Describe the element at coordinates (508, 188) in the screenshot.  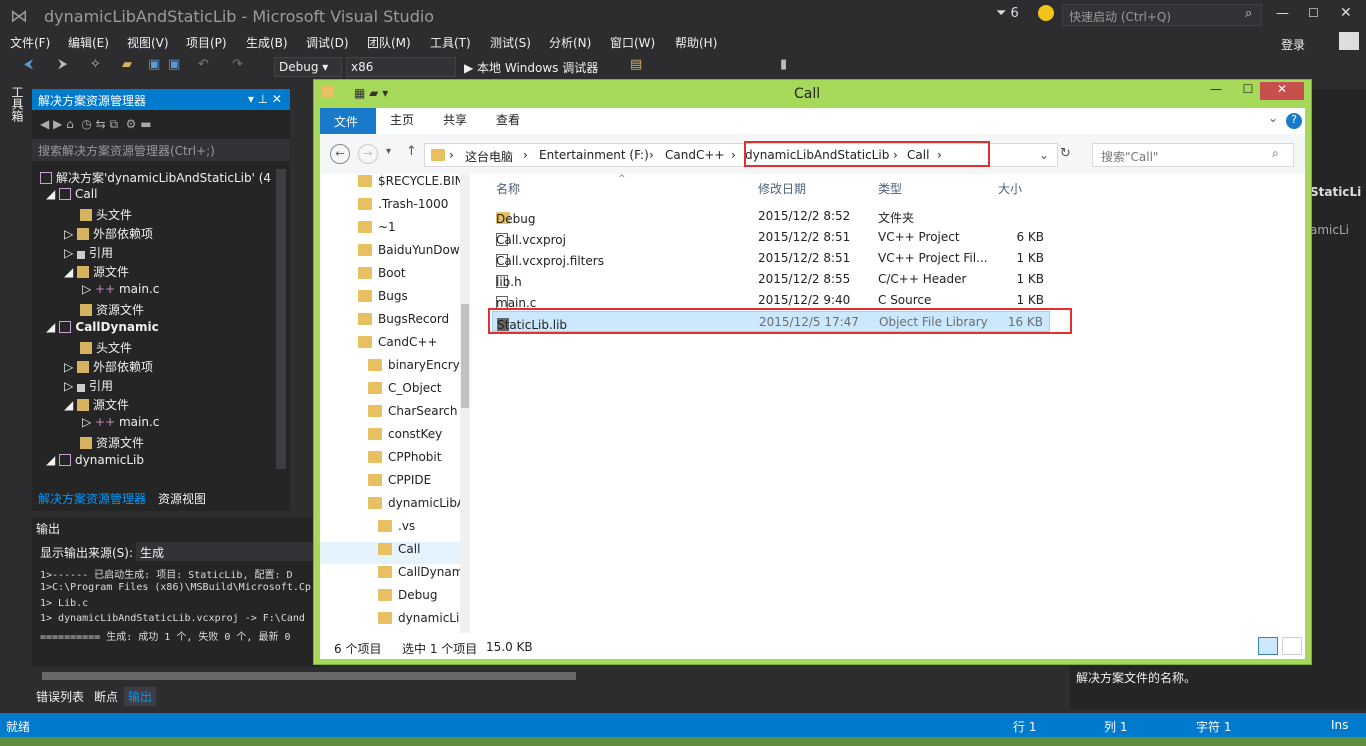
I see `column-name: 名称` at that location.